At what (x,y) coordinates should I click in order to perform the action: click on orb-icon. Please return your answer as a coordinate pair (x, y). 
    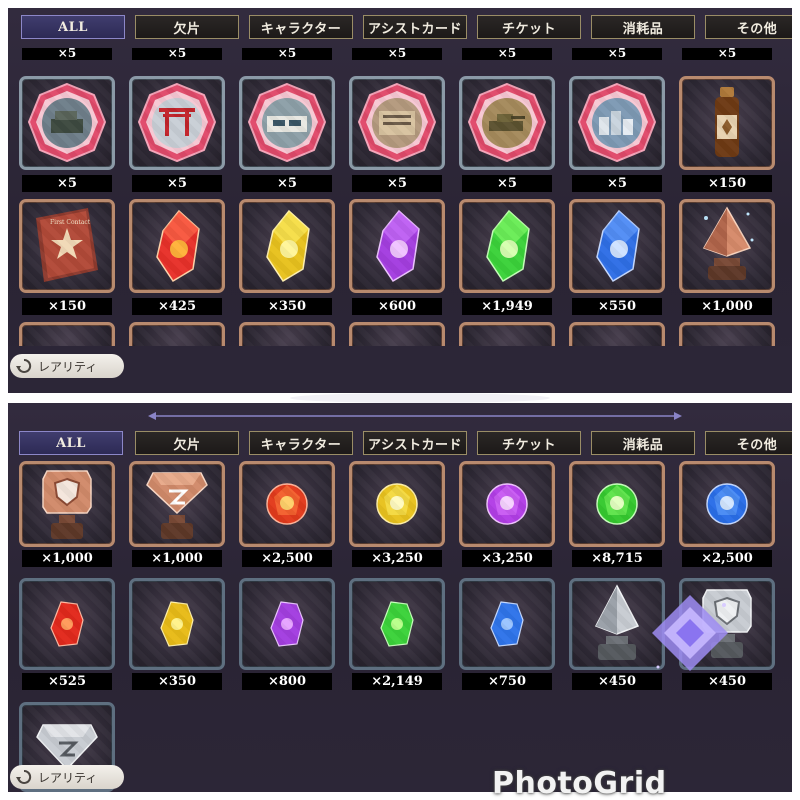
    Looking at the image, I should click on (507, 504).